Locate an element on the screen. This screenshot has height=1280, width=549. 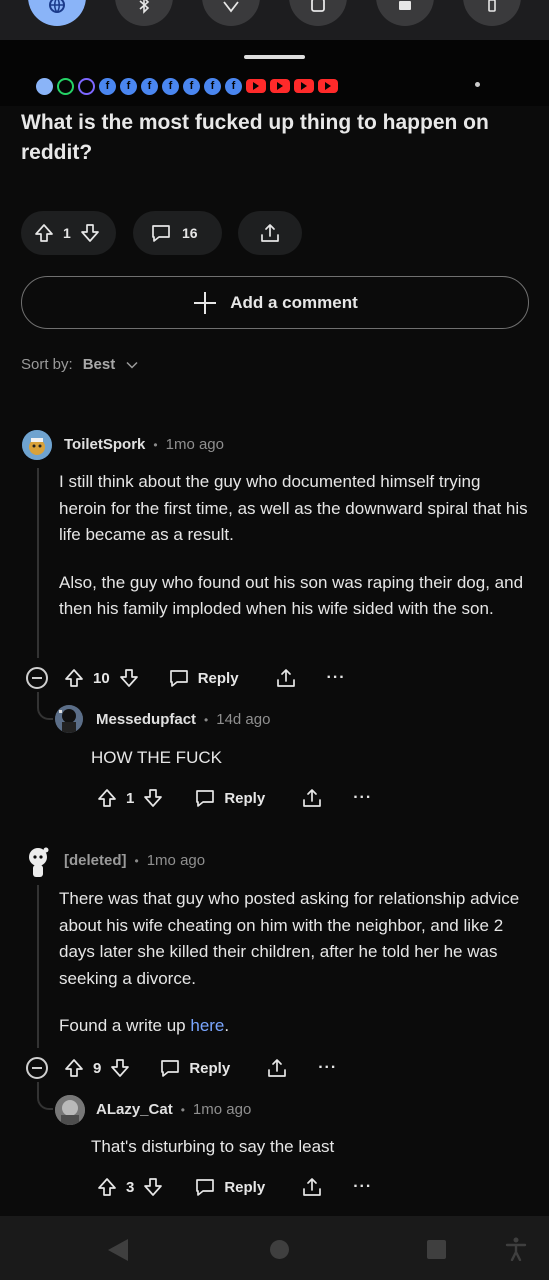
viber-icon is located at coordinates (86, 86).